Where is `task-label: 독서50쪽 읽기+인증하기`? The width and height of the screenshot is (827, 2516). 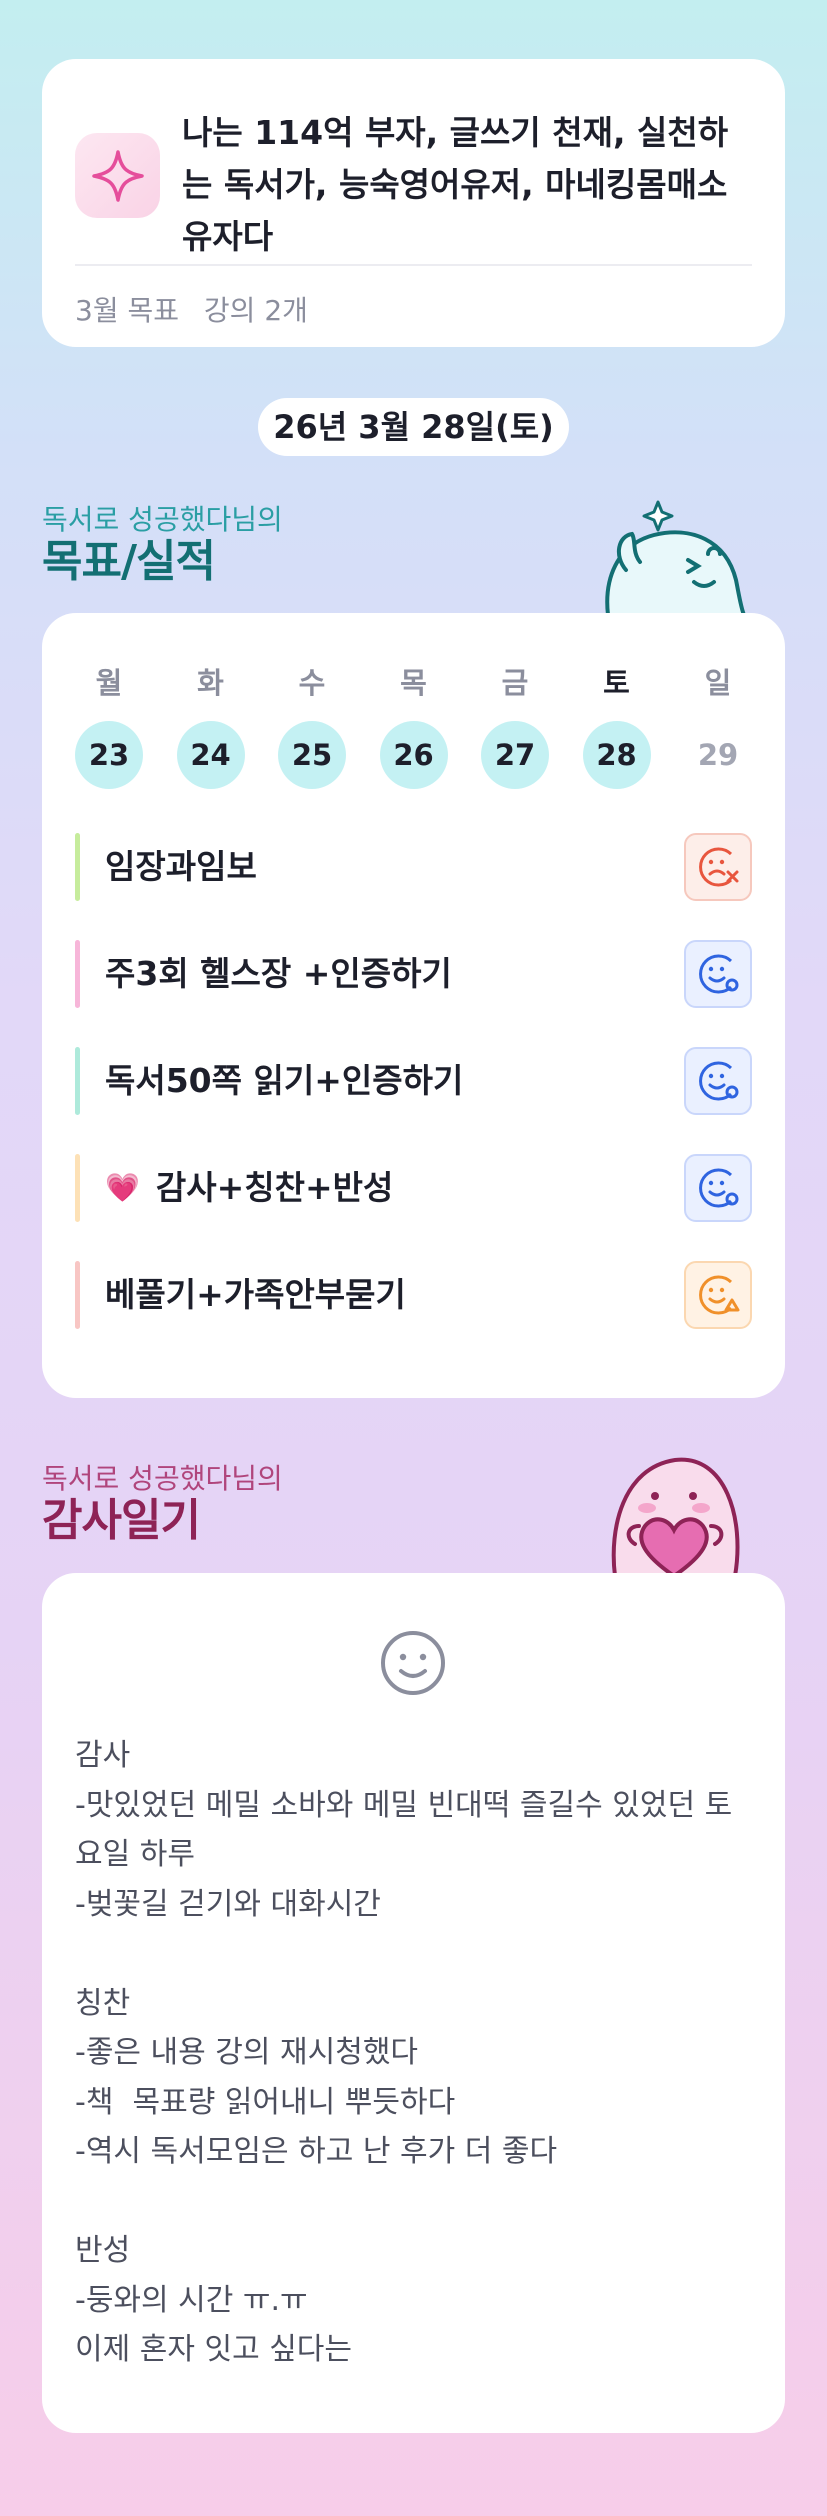 task-label: 독서50쪽 읽기+인증하기 is located at coordinates (284, 1080).